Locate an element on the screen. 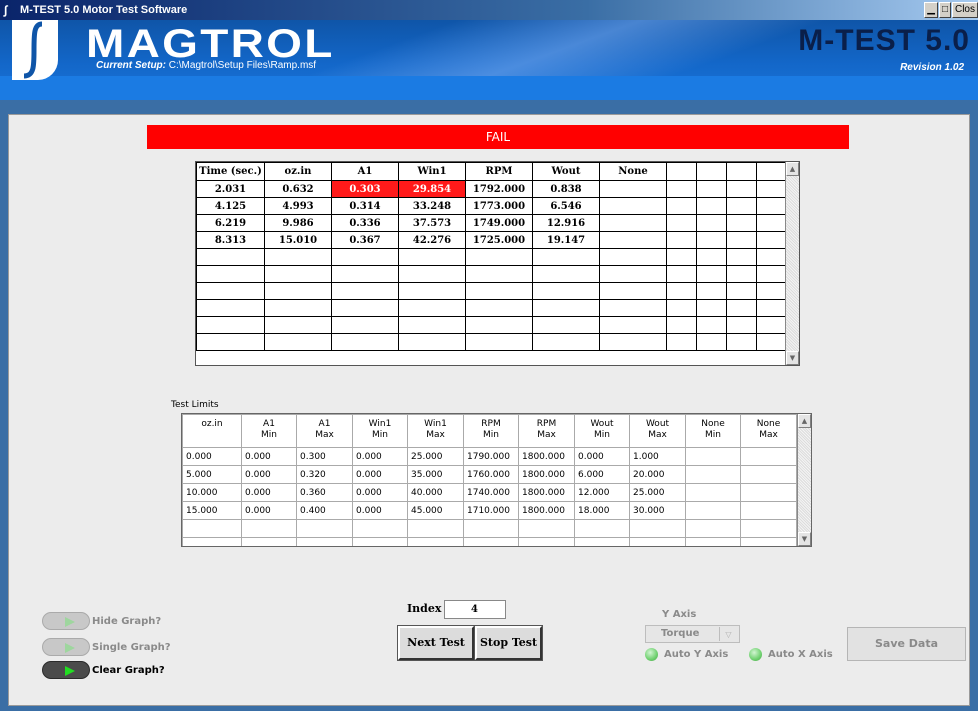  limit-cell: 20.000 is located at coordinates (657, 474).